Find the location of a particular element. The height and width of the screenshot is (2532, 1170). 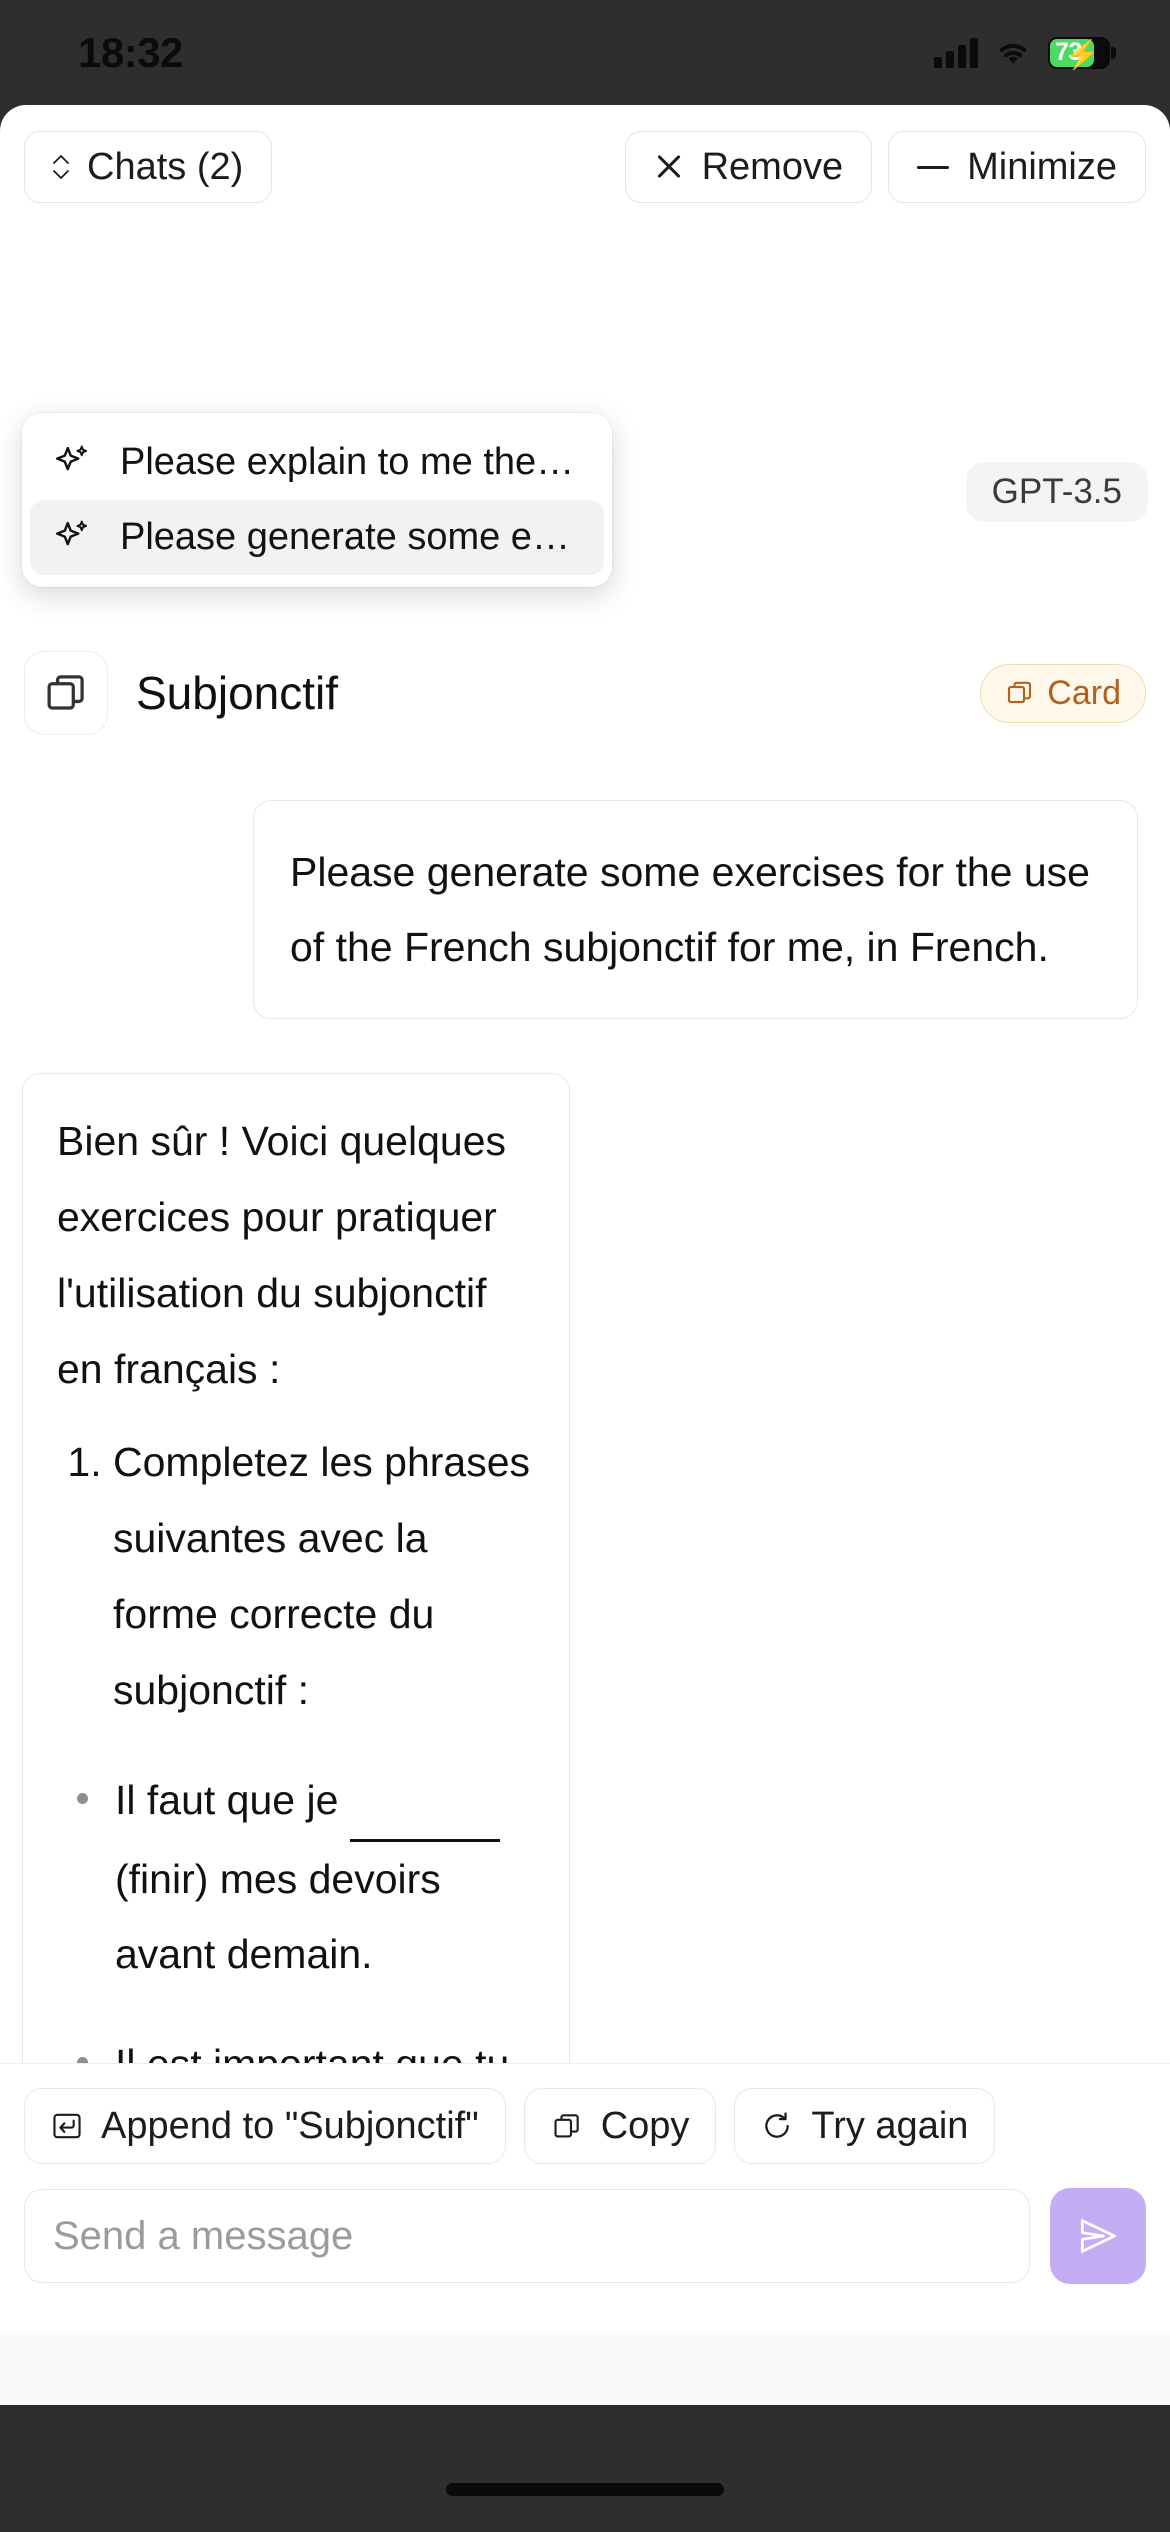

append-button: Append to "Subjonctif" is located at coordinates (265, 2126).